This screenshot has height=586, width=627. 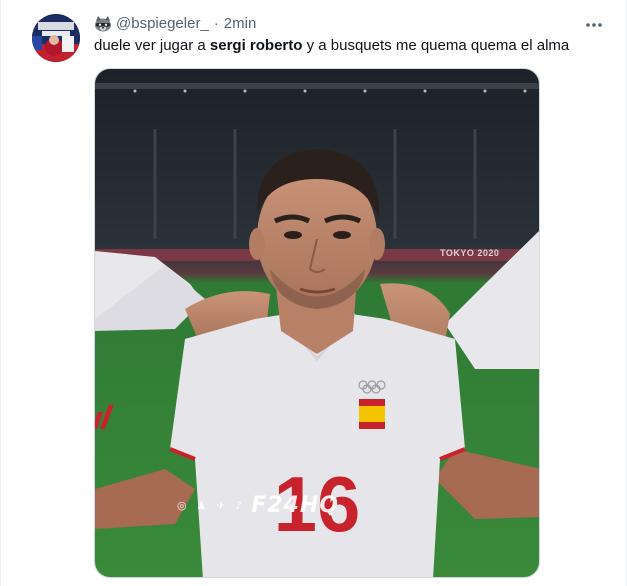 I want to click on more-options-button, so click(x=594, y=24).